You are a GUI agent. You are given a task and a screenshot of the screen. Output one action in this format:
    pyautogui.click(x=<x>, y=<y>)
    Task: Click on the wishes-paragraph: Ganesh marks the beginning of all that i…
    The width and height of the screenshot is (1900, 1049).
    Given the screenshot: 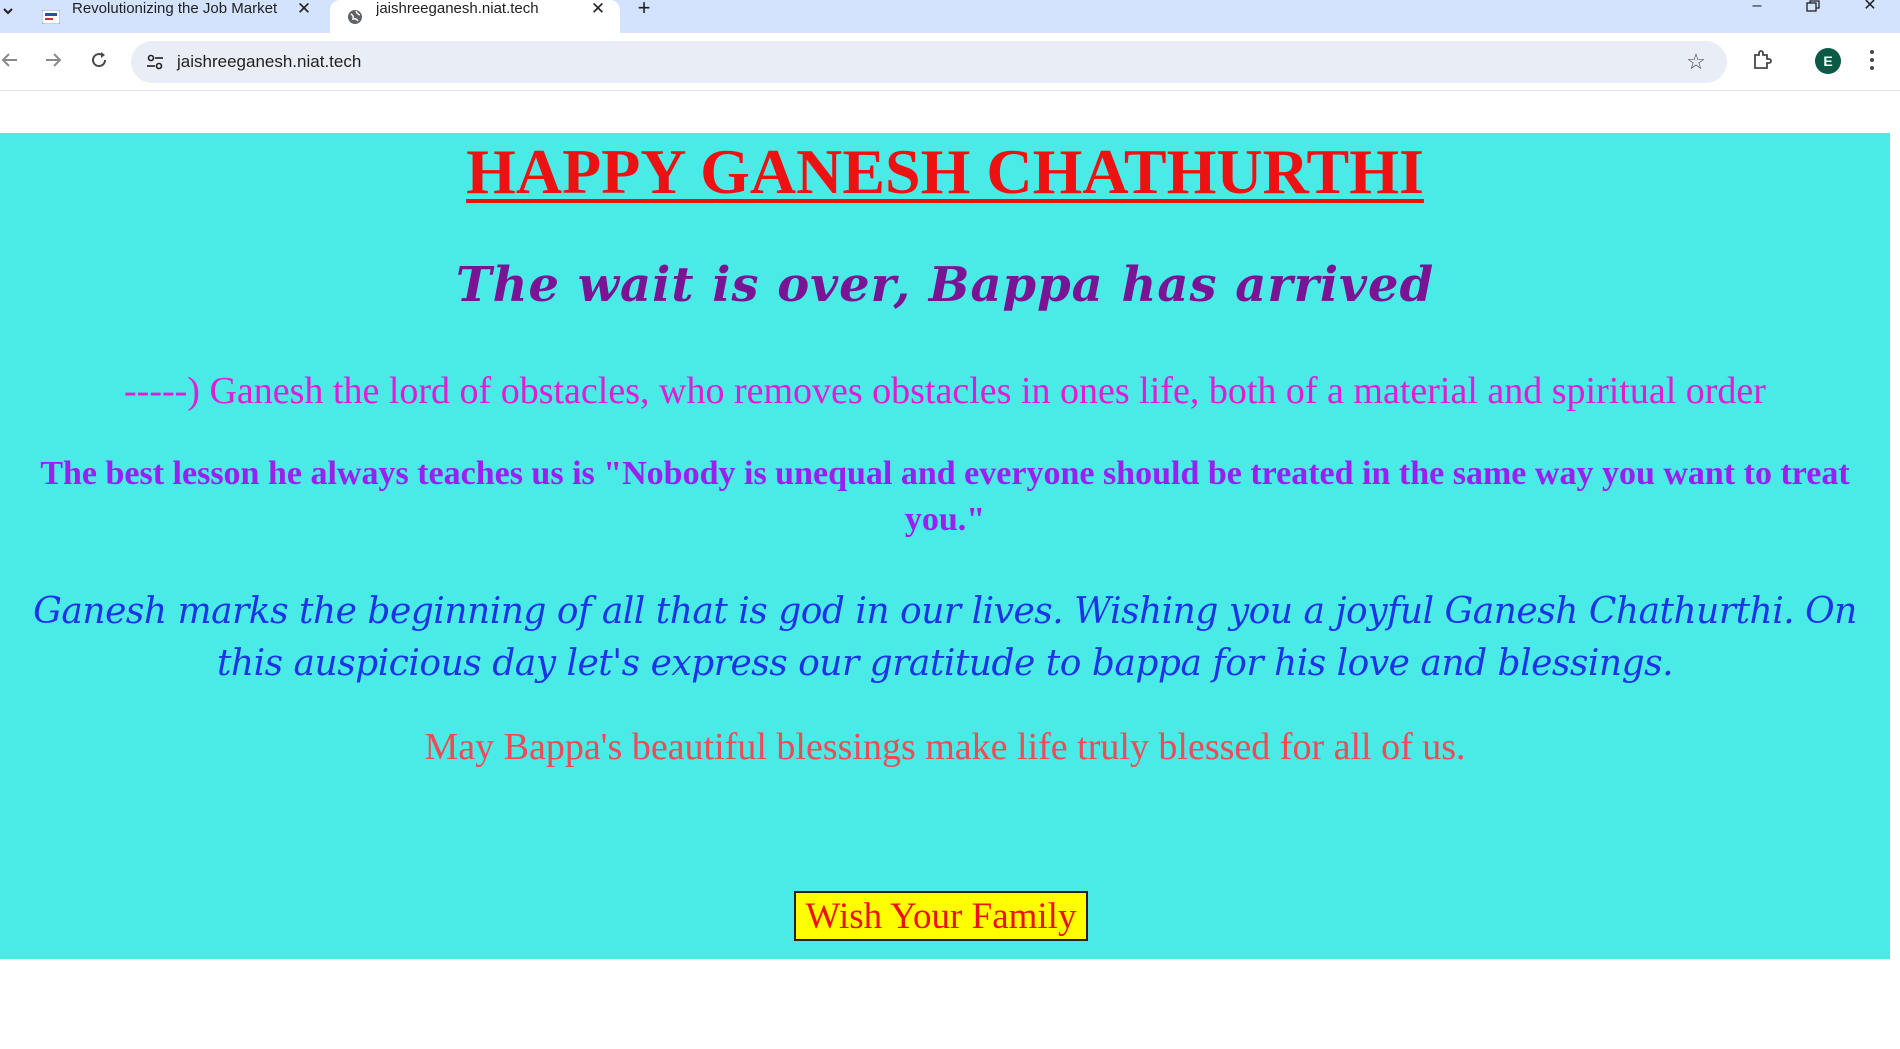 What is the action you would take?
    pyautogui.click(x=945, y=637)
    